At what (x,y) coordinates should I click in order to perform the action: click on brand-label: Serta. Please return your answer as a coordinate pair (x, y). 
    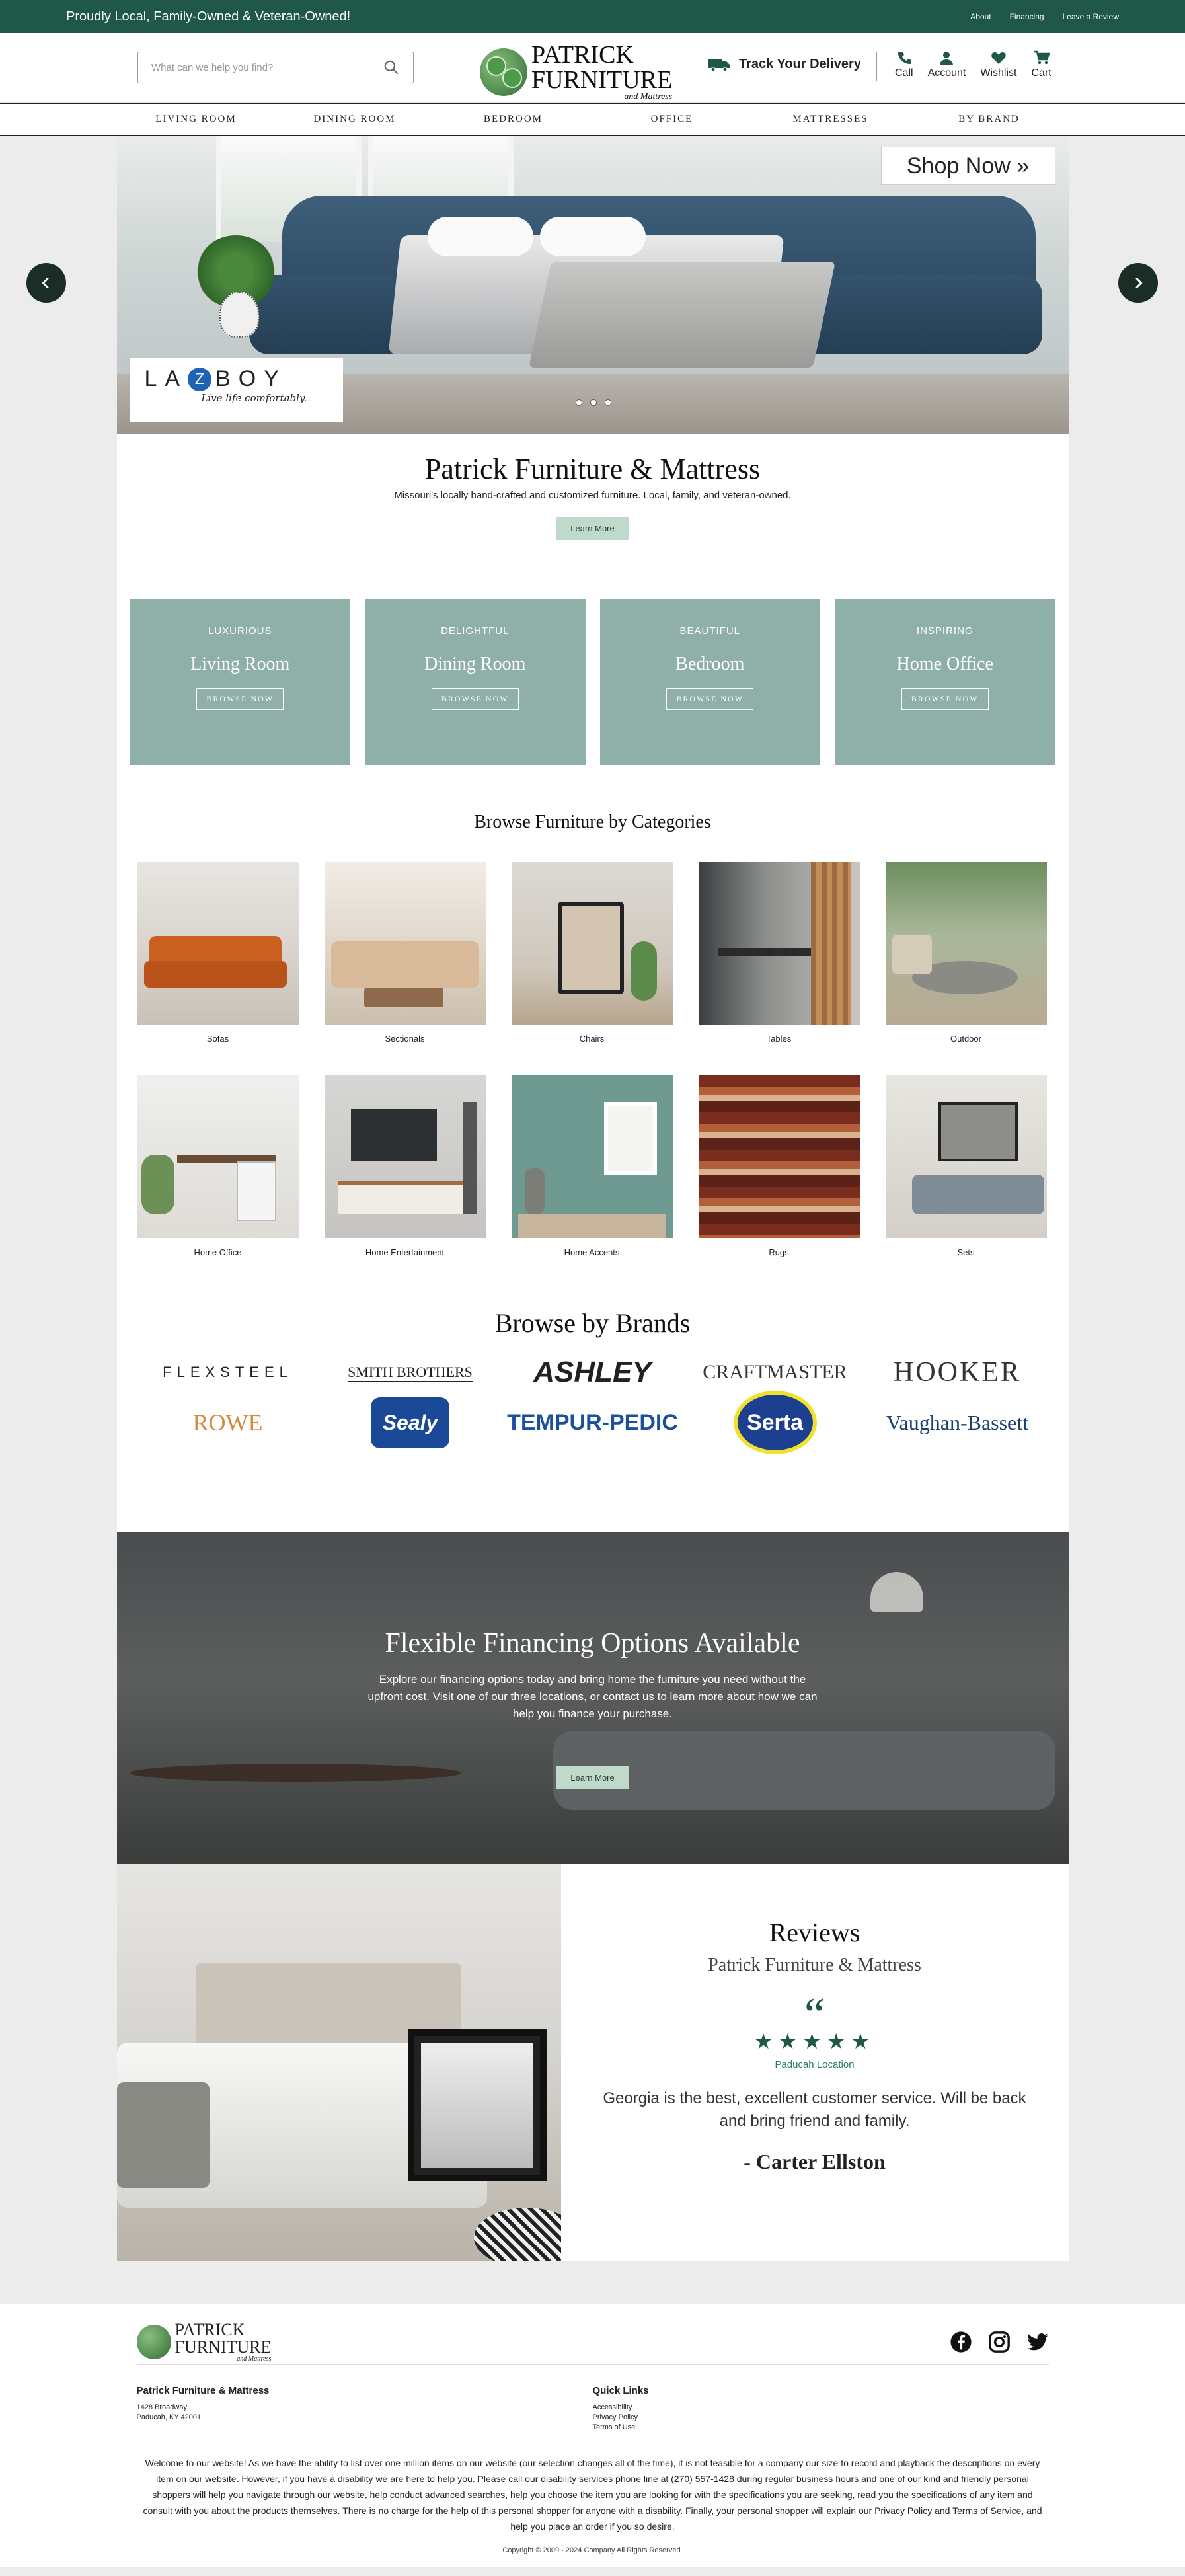
    Looking at the image, I should click on (775, 1422).